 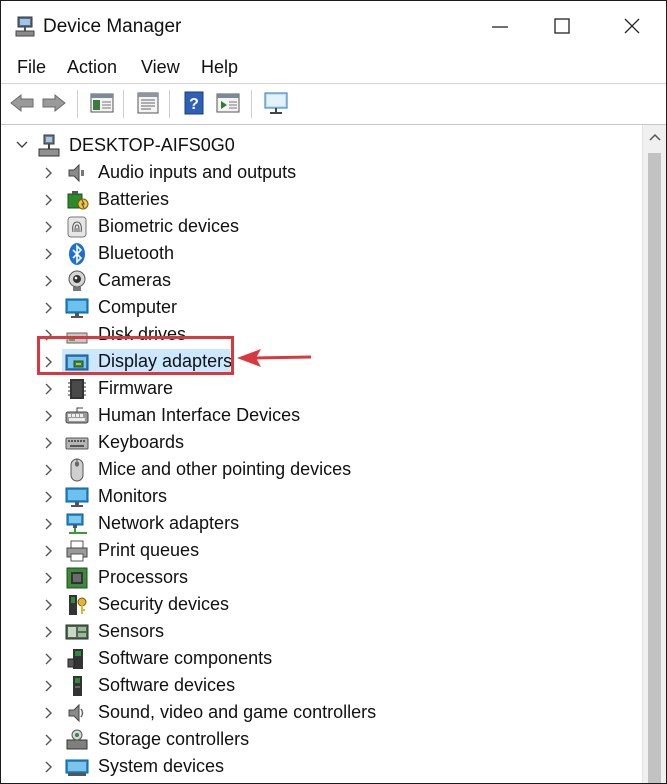 I want to click on storage-icon, so click(x=77, y=740).